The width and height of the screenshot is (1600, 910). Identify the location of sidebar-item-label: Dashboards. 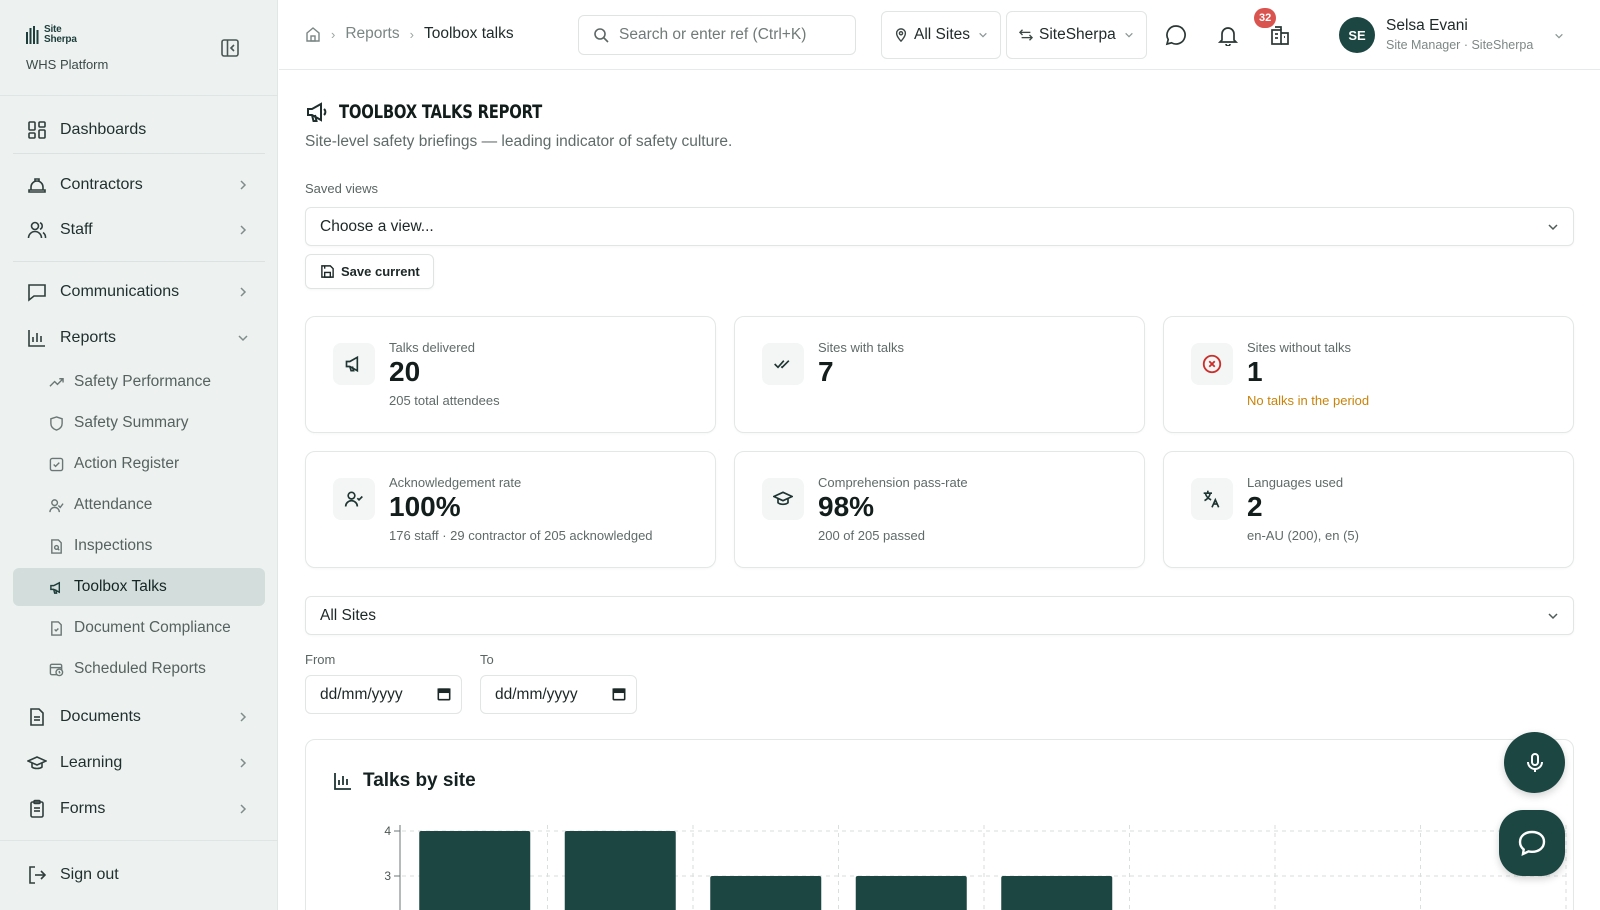
(103, 129).